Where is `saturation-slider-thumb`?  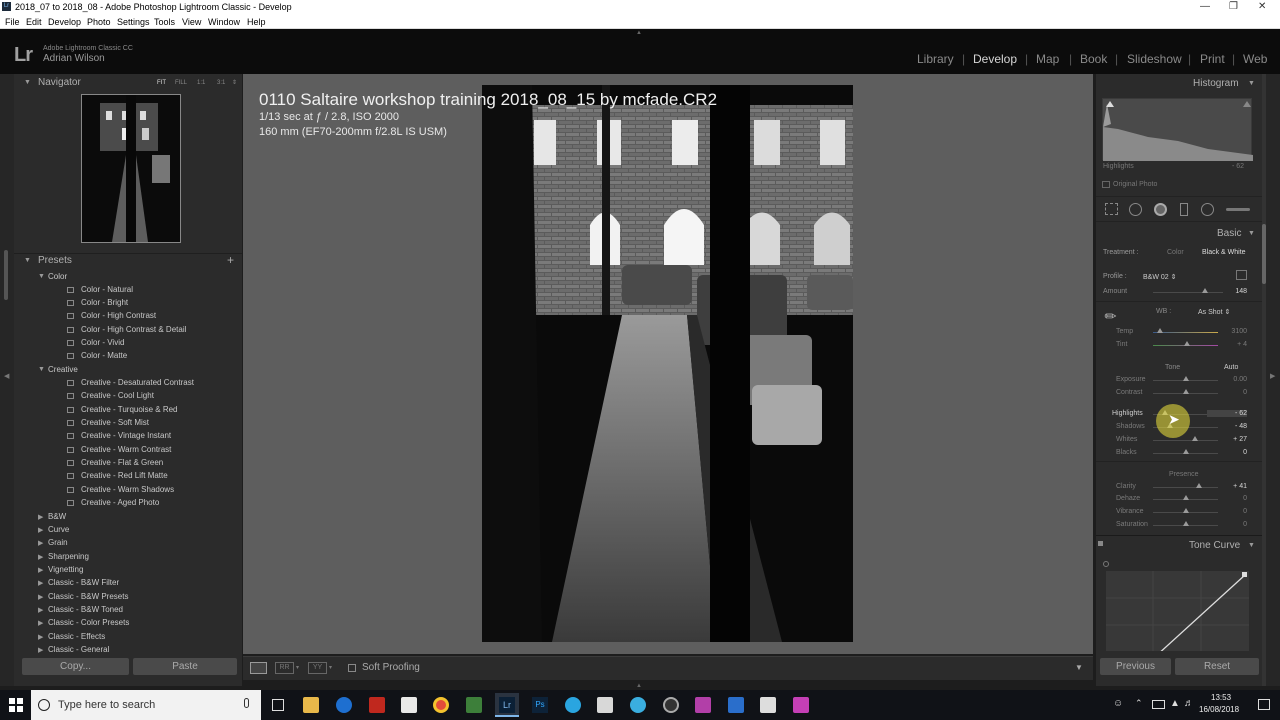 saturation-slider-thumb is located at coordinates (1185, 523).